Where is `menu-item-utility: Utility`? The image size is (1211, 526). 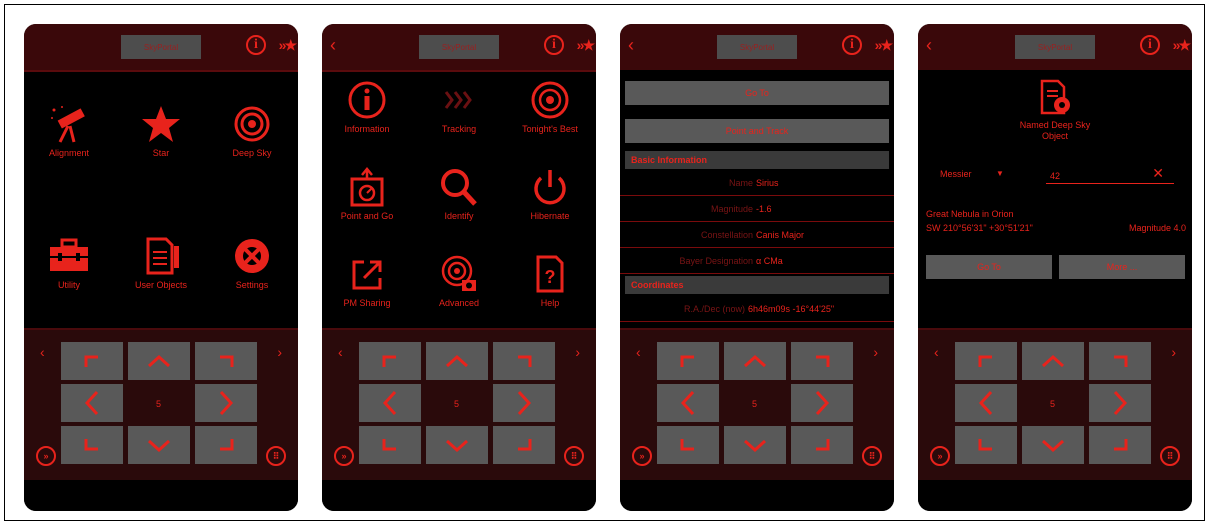 menu-item-utility: Utility is located at coordinates (69, 263).